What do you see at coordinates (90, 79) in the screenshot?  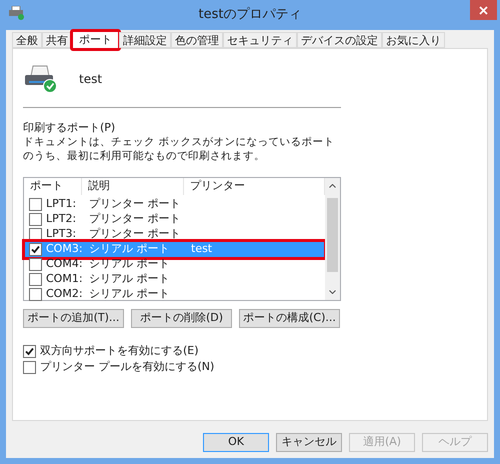 I see `printer-name: test` at bounding box center [90, 79].